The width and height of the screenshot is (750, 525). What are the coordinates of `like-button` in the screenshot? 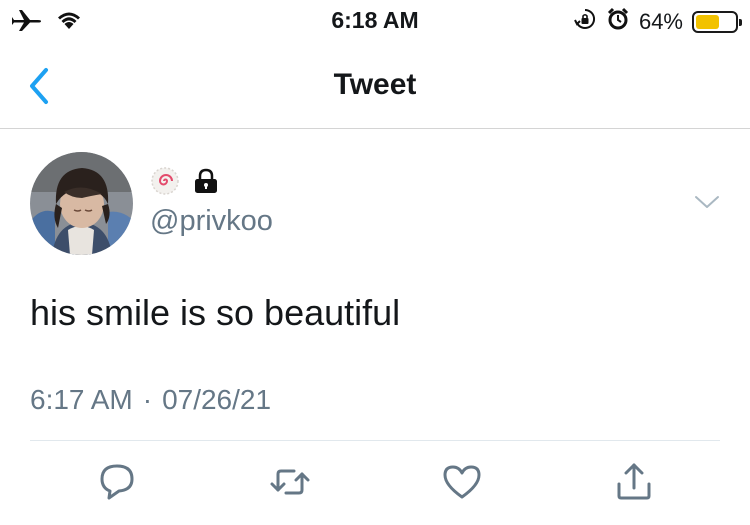 It's located at (462, 482).